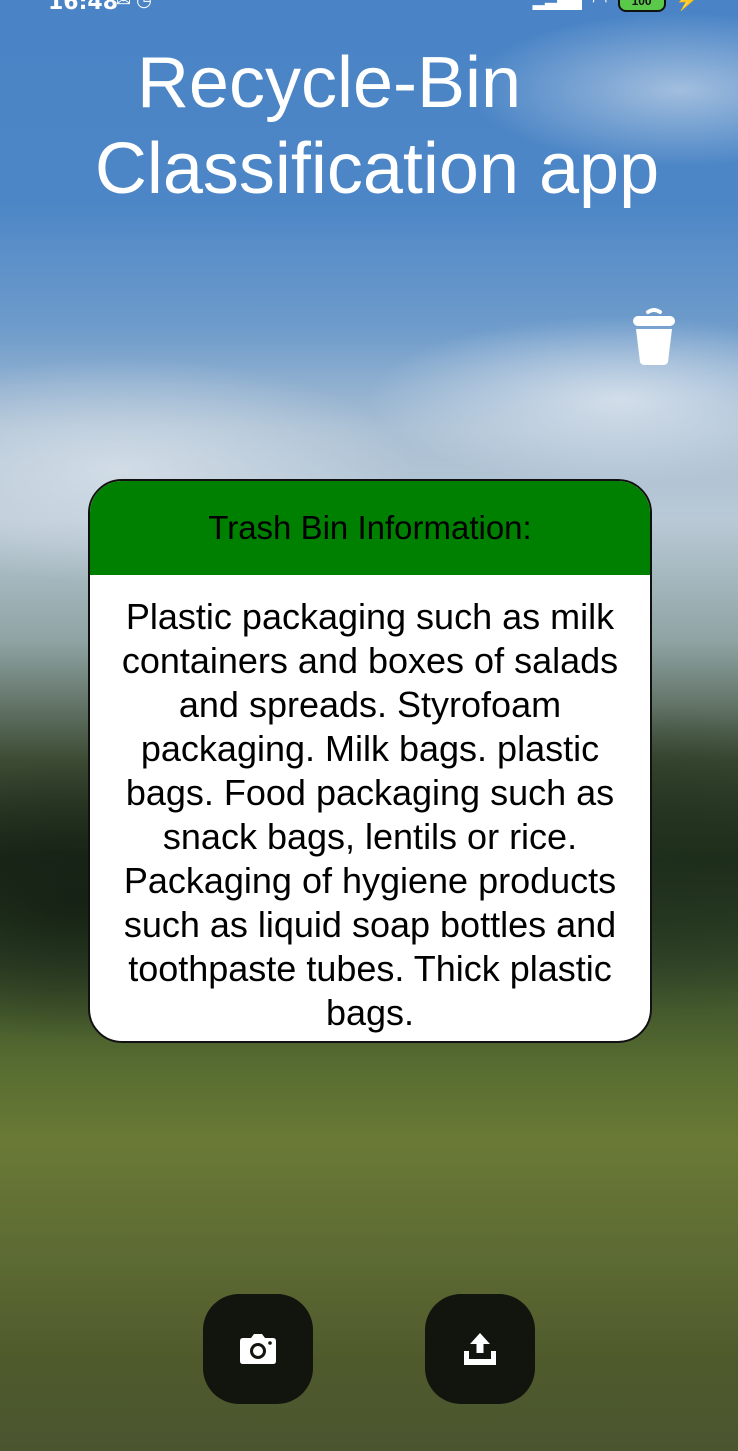 This screenshot has width=738, height=1451. Describe the element at coordinates (370, 528) in the screenshot. I see `card-header: Trash Bin Information:` at that location.